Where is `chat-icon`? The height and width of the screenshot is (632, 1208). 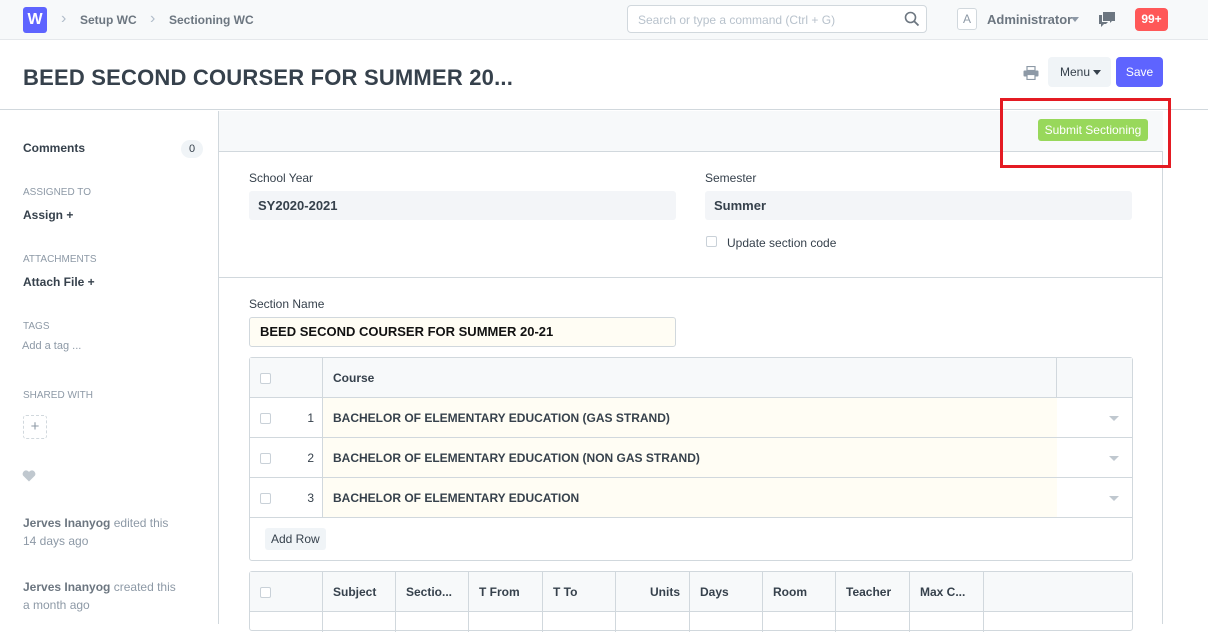 chat-icon is located at coordinates (1107, 19).